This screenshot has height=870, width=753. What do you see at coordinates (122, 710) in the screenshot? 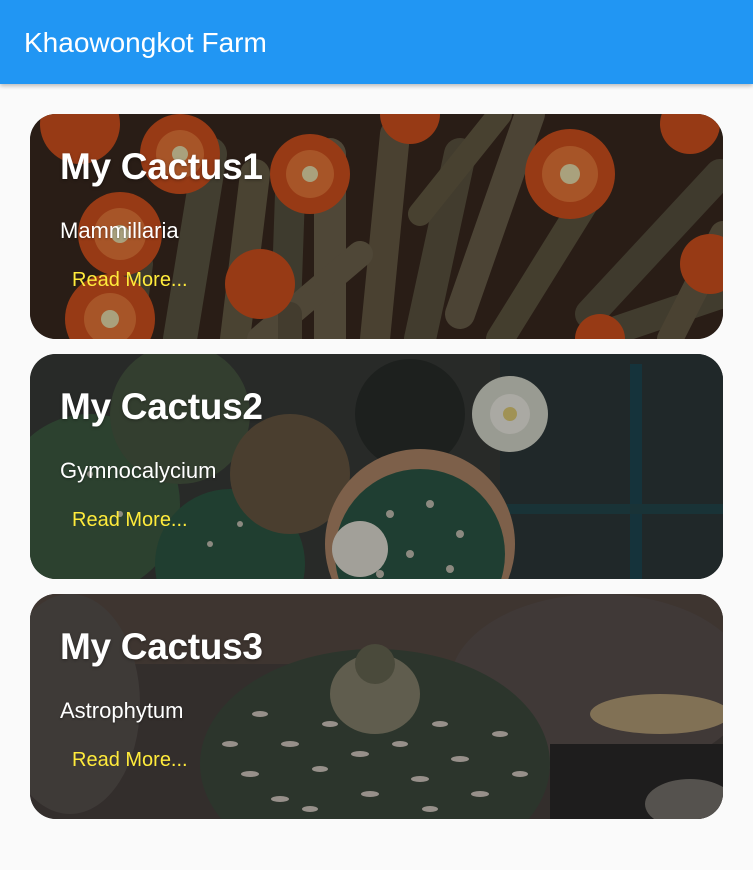
I see `card-subtitle: Astrophytum` at bounding box center [122, 710].